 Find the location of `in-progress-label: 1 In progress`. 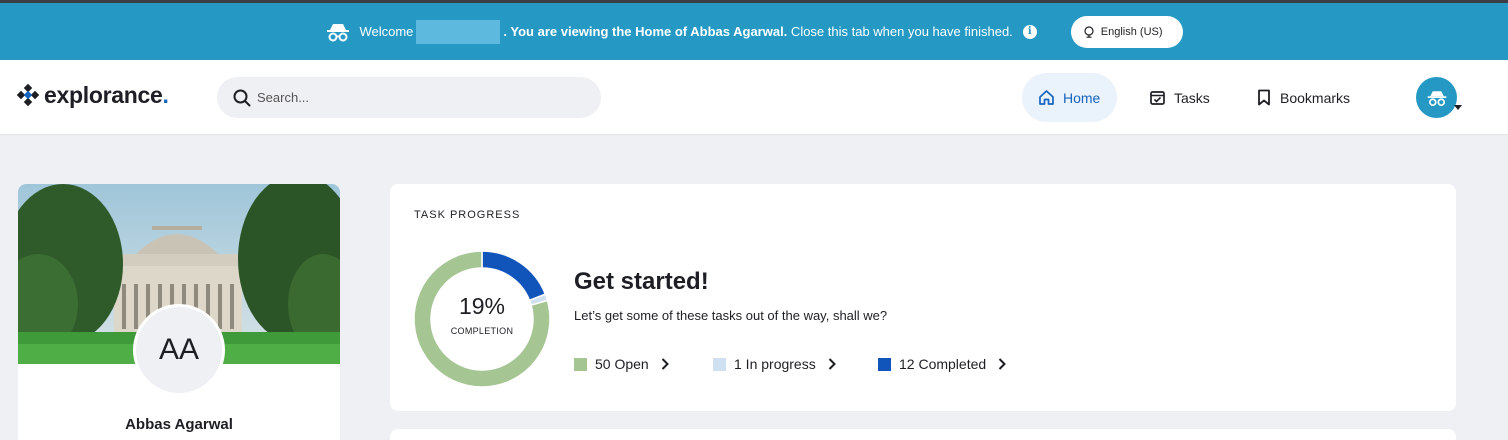

in-progress-label: 1 In progress is located at coordinates (775, 364).